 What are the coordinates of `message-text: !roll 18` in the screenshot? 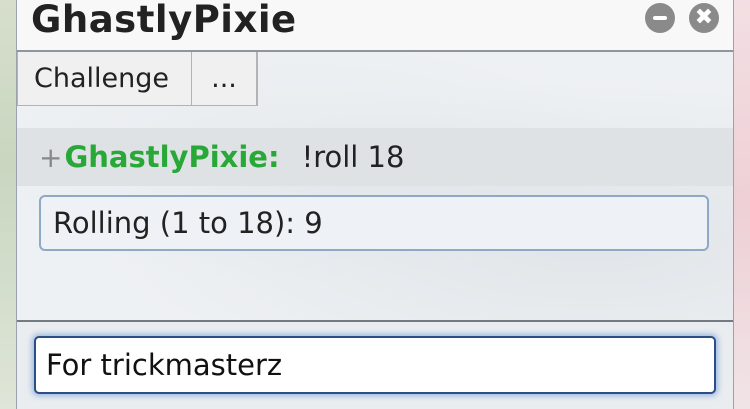 It's located at (353, 157).